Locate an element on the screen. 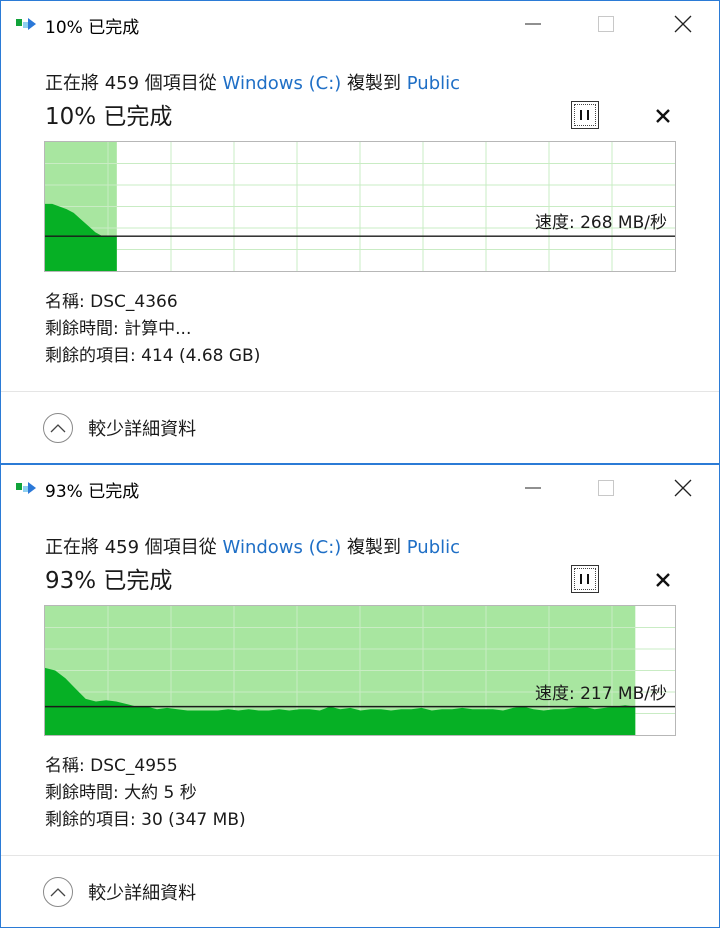 The width and height of the screenshot is (720, 928). transfer-speed-graph: 速度: 217 MB/秒 is located at coordinates (360, 670).